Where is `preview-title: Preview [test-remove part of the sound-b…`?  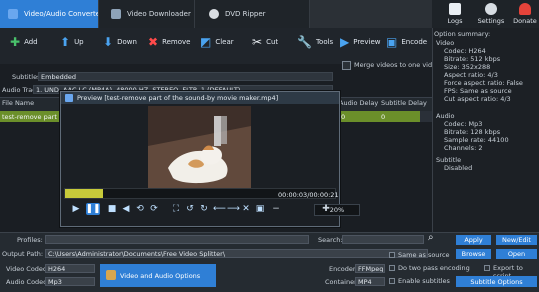
preview-title: Preview [test-remove part of the sound-b… is located at coordinates (178, 98).